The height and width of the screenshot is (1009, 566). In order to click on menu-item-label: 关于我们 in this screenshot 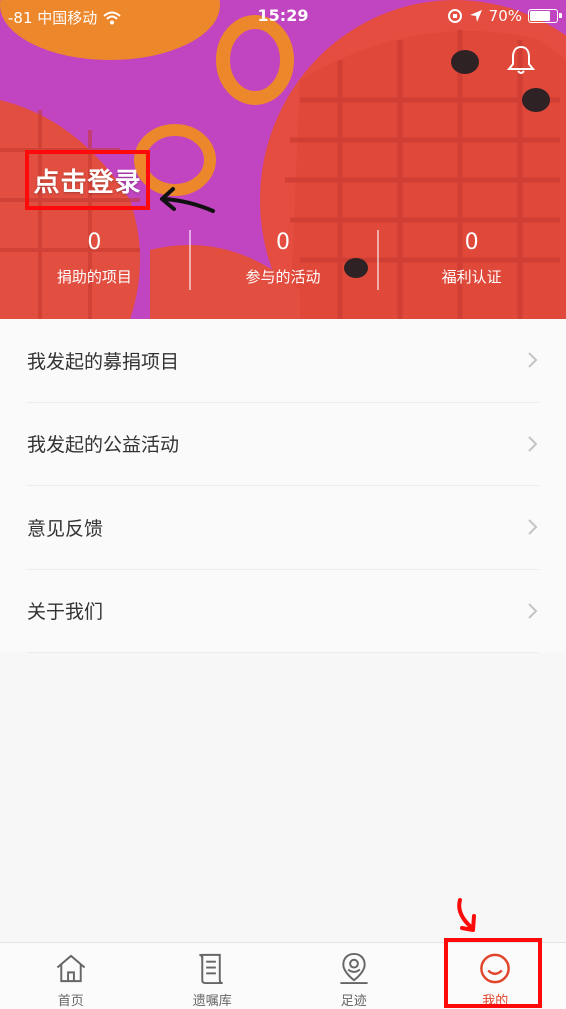, I will do `click(65, 612)`.